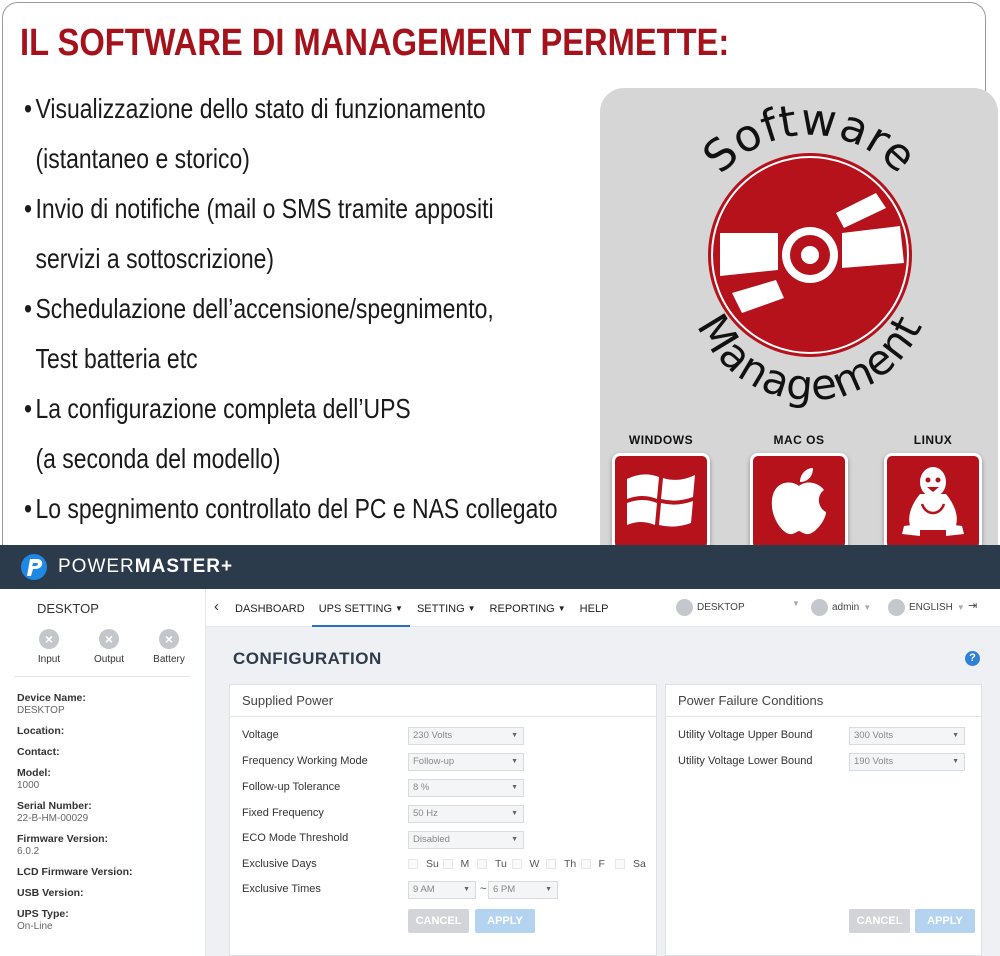 This screenshot has height=956, width=1000. Describe the element at coordinates (466, 762) in the screenshot. I see `frequency-mode-select: Follow-up ▼` at that location.